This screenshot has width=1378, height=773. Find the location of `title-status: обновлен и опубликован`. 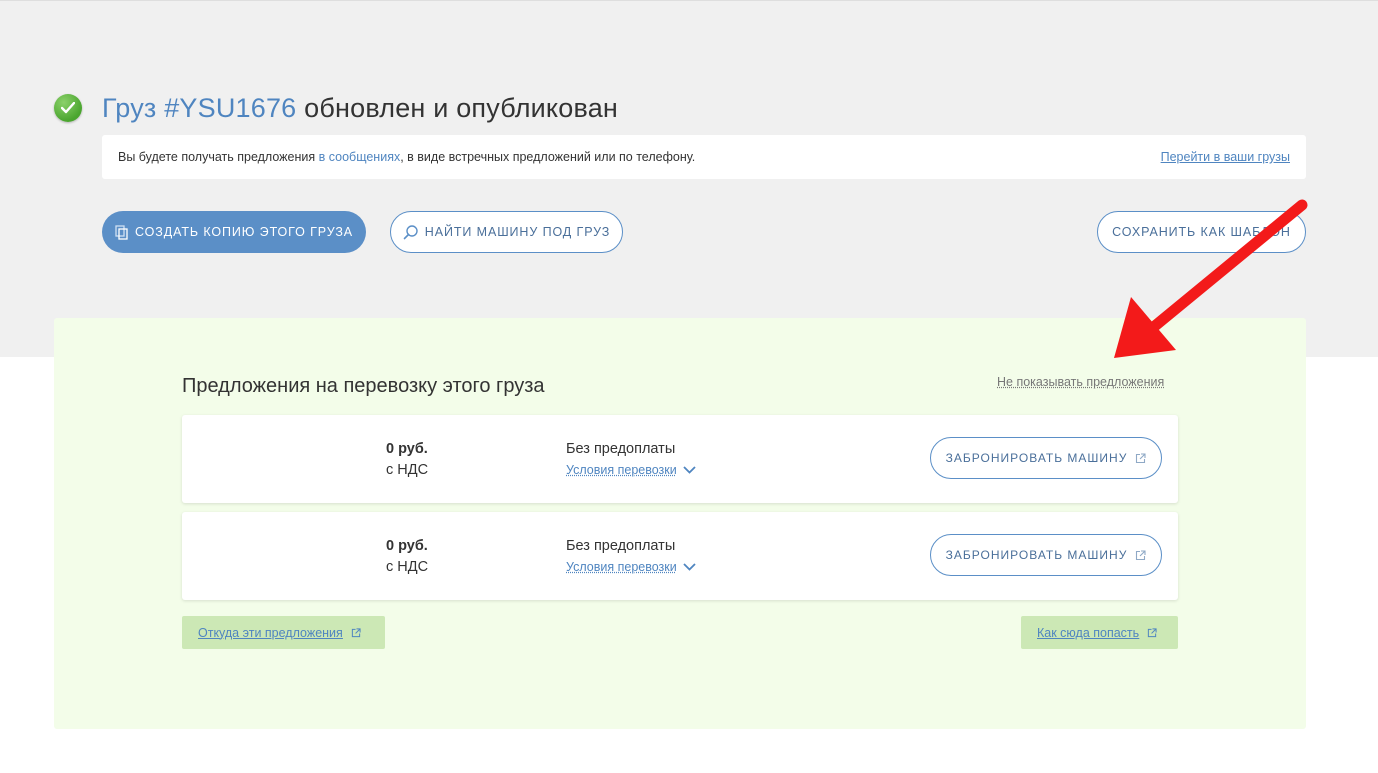

title-status: обновлен и опубликован is located at coordinates (461, 107).